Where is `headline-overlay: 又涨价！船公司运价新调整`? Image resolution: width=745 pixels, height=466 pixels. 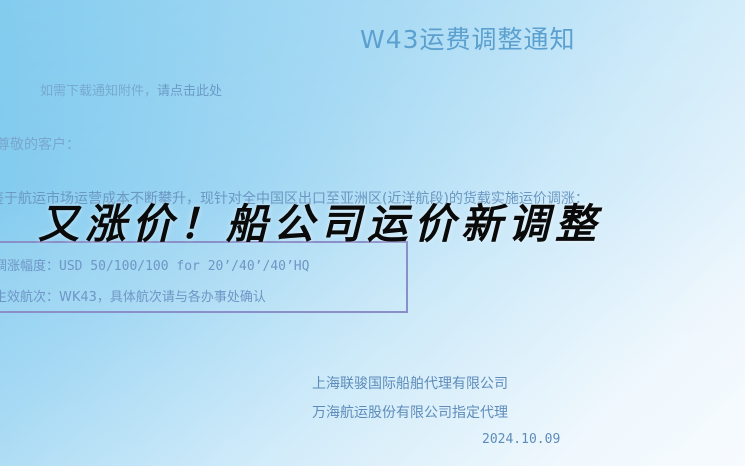
headline-overlay: 又涨价！船公司运价新调整 is located at coordinates (320, 224).